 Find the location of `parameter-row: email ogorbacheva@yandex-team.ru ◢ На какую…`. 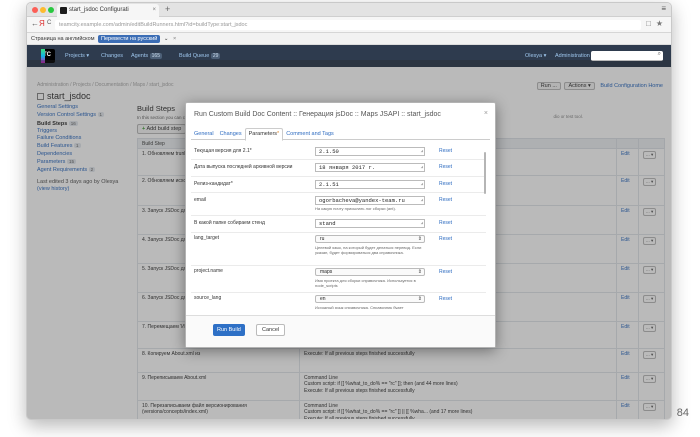

parameter-row: email ogorbacheva@yandex-team.ru ◢ На какую… is located at coordinates (338, 204).